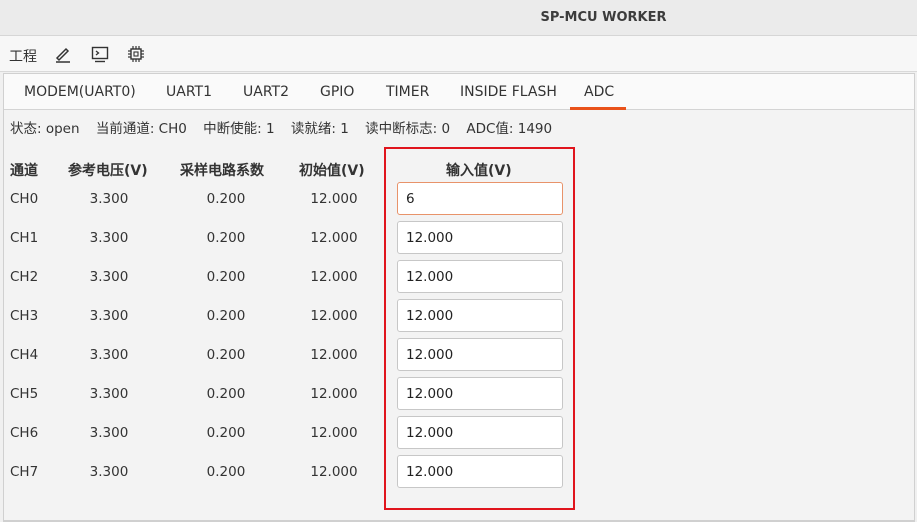 This screenshot has height=522, width=917. What do you see at coordinates (189, 92) in the screenshot?
I see `tab-uart1: UART1` at bounding box center [189, 92].